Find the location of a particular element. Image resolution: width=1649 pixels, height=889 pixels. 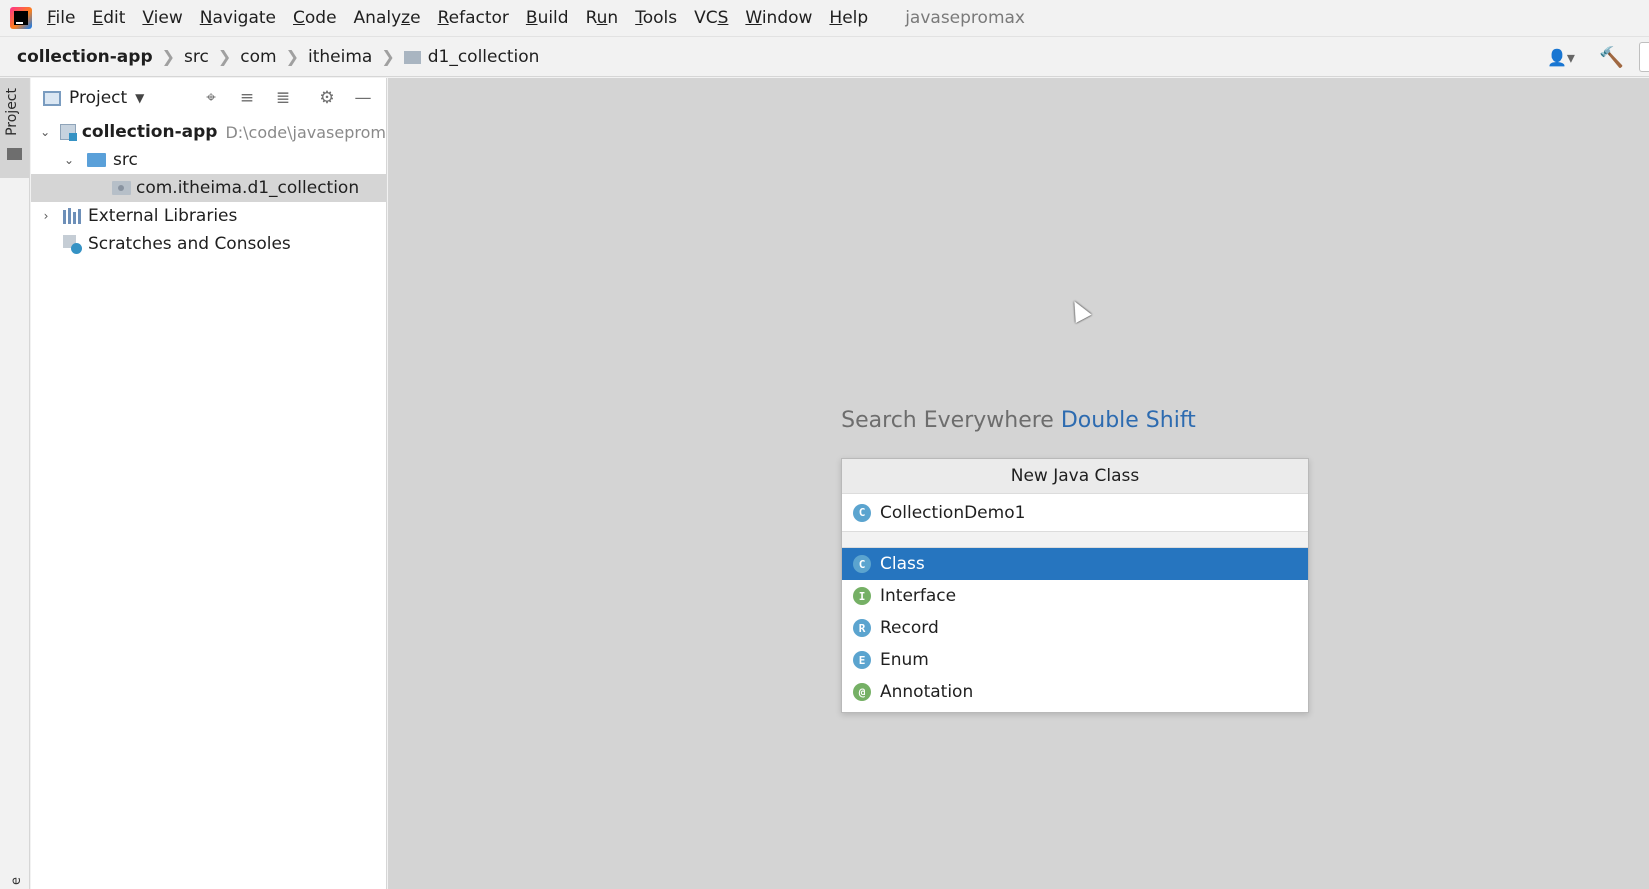

interface-icon: I is located at coordinates (862, 596).